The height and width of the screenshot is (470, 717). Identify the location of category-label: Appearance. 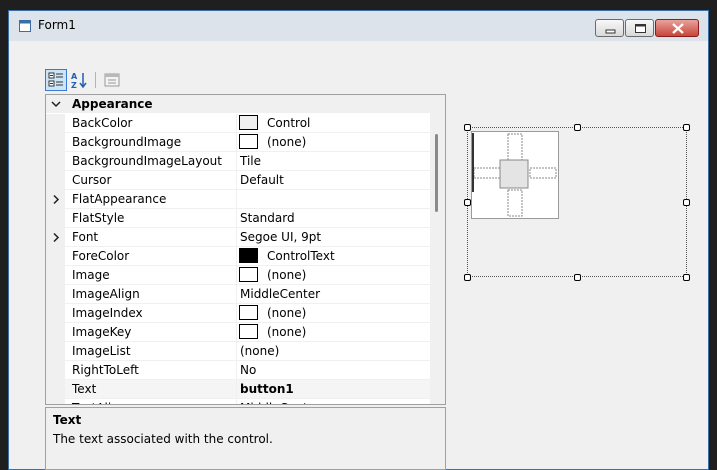
(112, 104).